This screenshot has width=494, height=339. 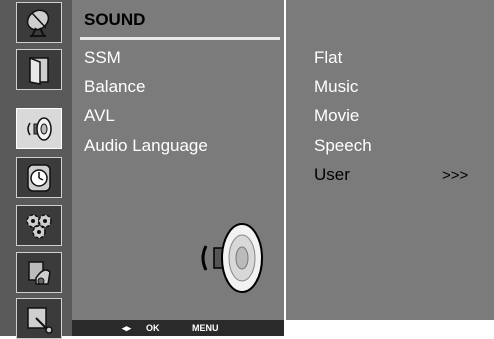 I want to click on sidebar-item-screen, so click(x=39, y=318).